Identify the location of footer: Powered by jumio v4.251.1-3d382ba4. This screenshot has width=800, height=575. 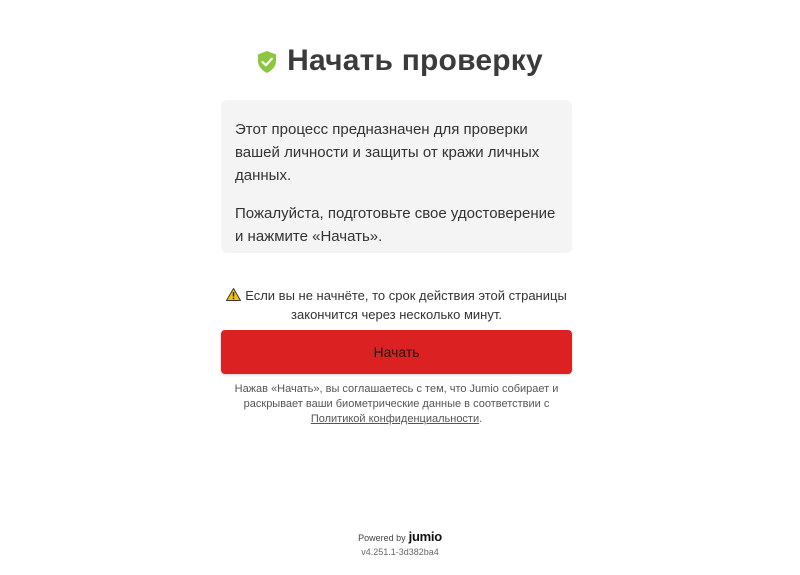
(400, 542).